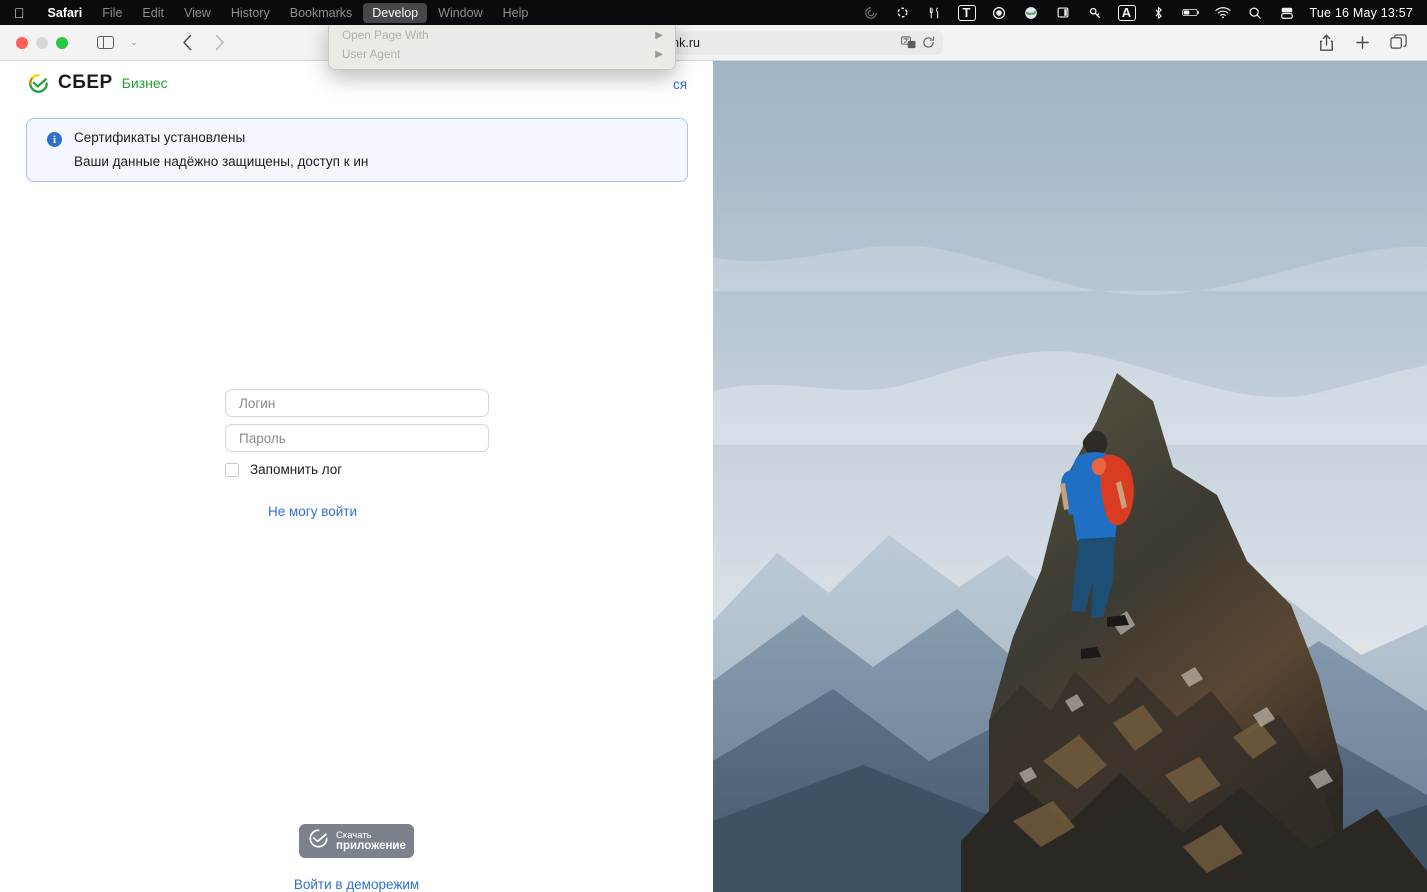 The width and height of the screenshot is (1427, 892). Describe the element at coordinates (903, 13) in the screenshot. I see `loading-circle-icon` at that location.